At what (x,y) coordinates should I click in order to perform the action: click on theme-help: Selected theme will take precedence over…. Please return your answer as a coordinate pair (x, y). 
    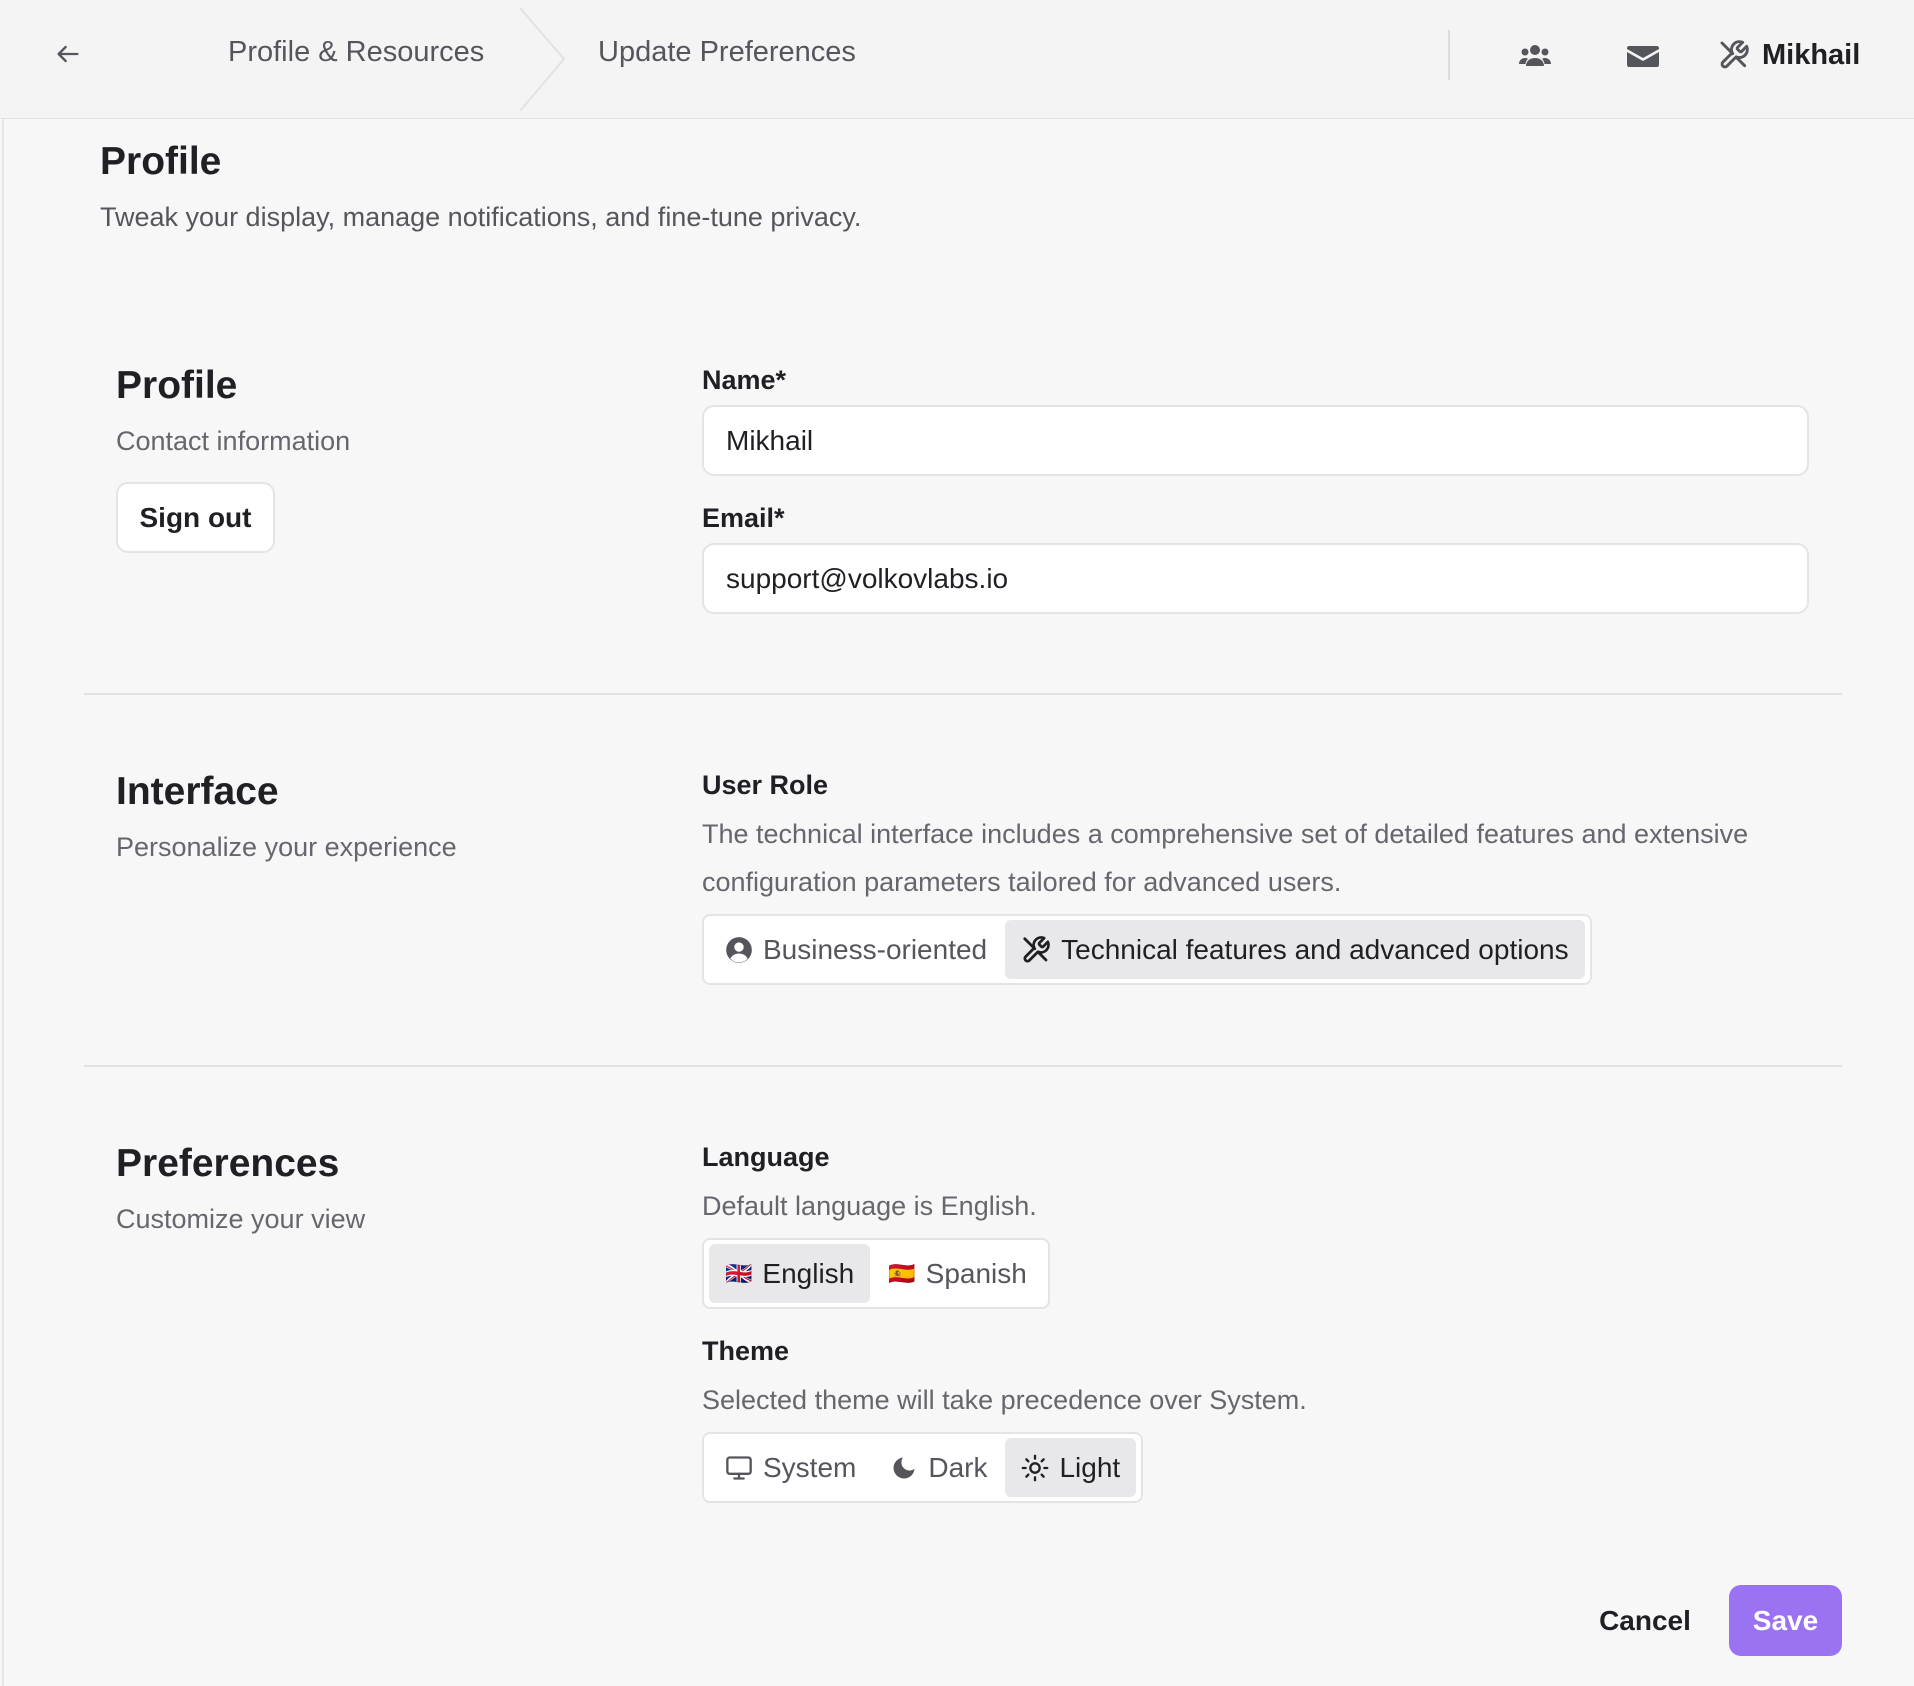
    Looking at the image, I should click on (1004, 1400).